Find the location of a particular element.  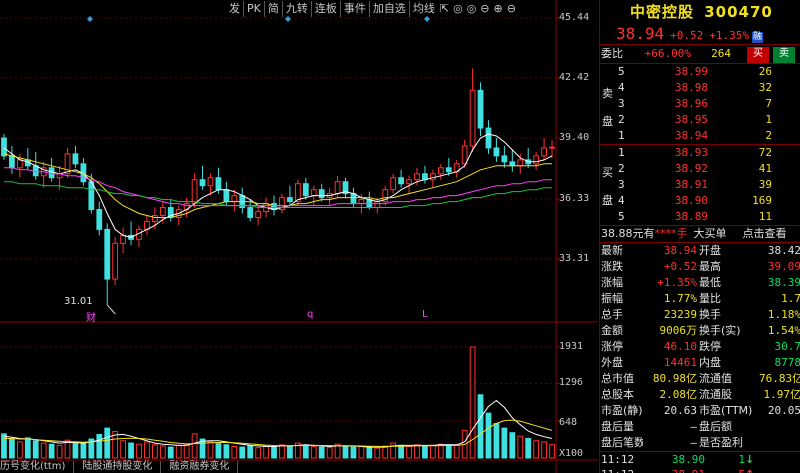

price-ma-line is located at coordinates (278, 194).